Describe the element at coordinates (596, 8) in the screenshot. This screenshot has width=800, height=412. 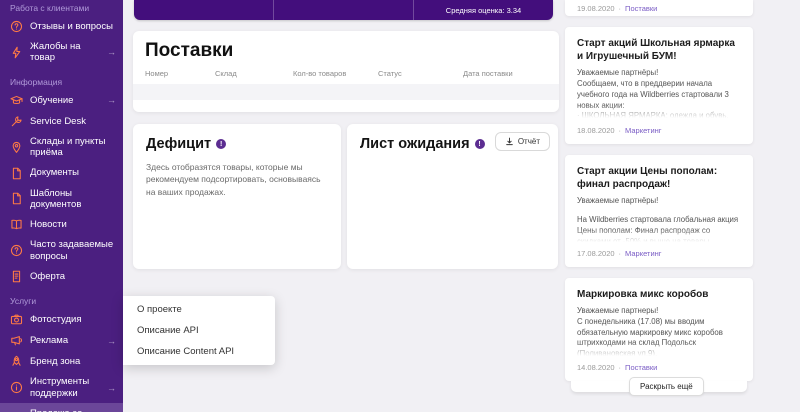
I see `news-date: 19.08.2020` at that location.